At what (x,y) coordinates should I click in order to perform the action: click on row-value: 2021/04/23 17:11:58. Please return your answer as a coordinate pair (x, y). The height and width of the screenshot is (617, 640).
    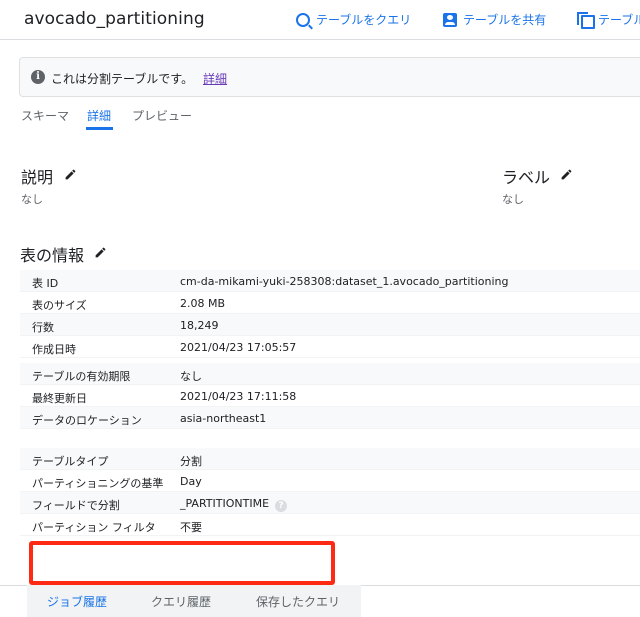
    Looking at the image, I should click on (238, 396).